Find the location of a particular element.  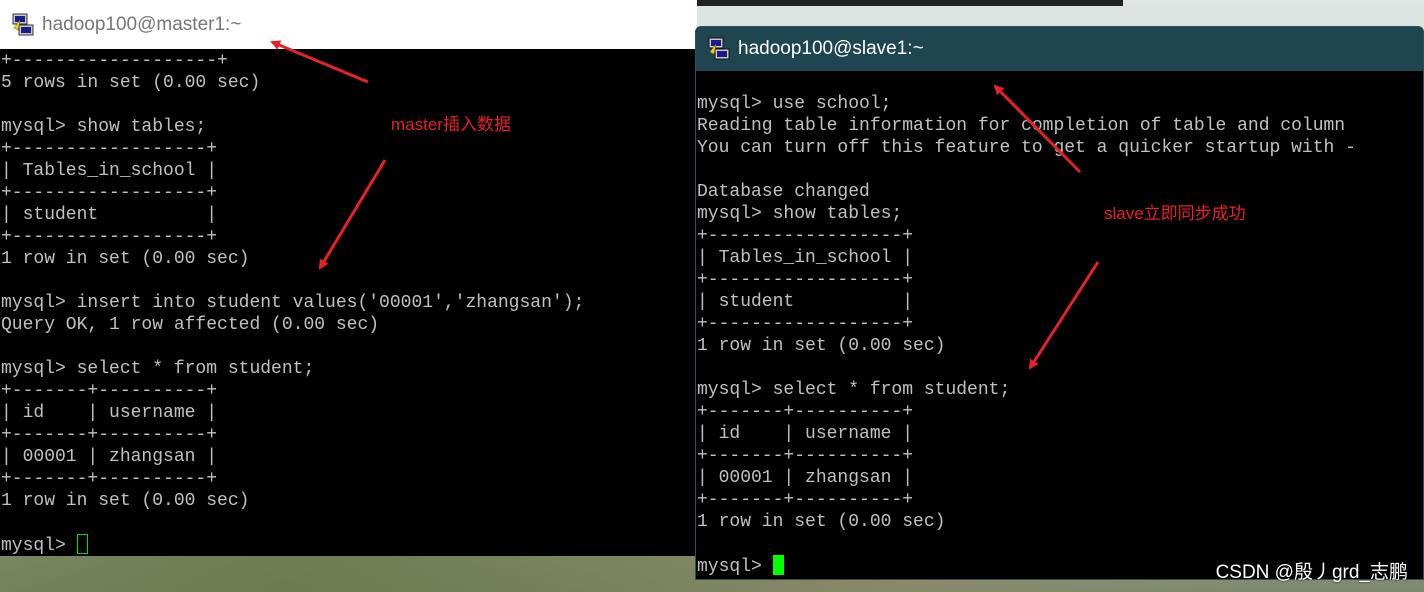

arrow-to-slave-title is located at coordinates (1037, 129).